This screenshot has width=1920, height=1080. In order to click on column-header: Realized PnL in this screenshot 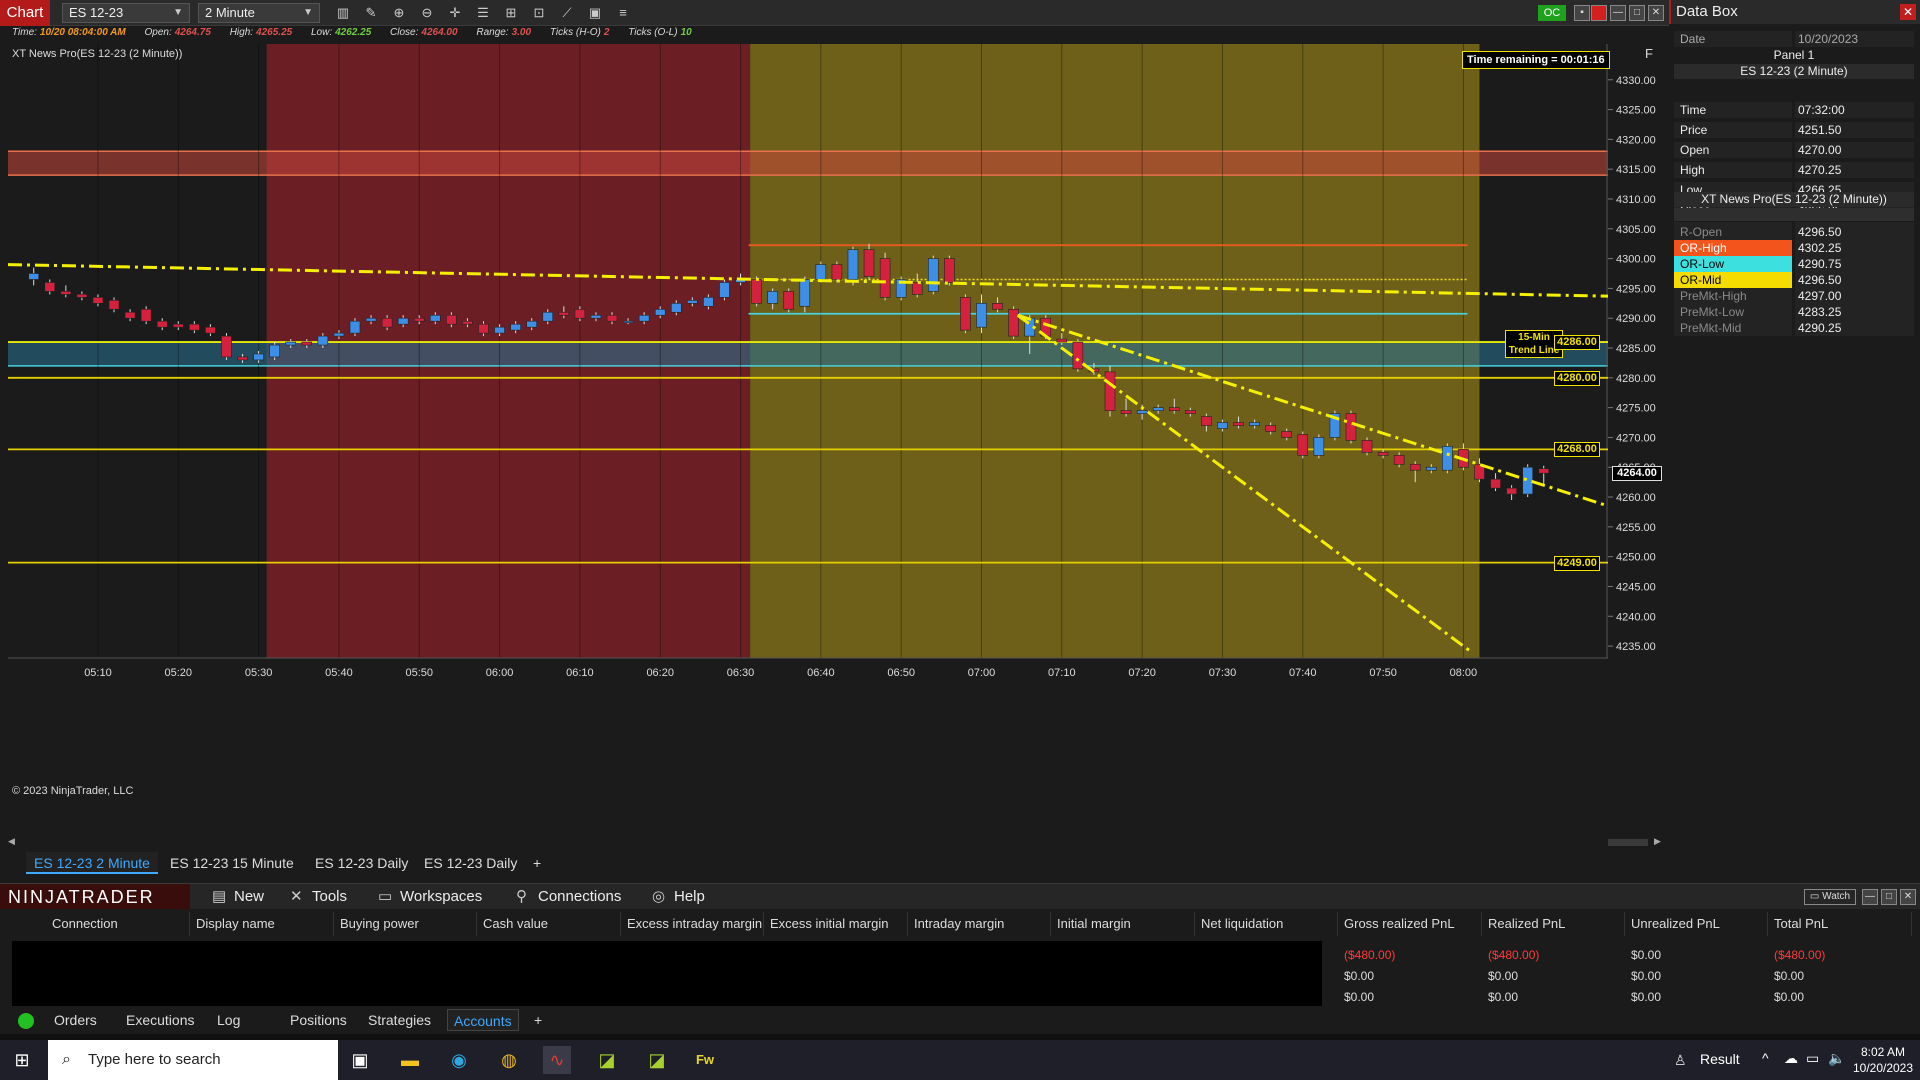, I will do `click(1553, 924)`.